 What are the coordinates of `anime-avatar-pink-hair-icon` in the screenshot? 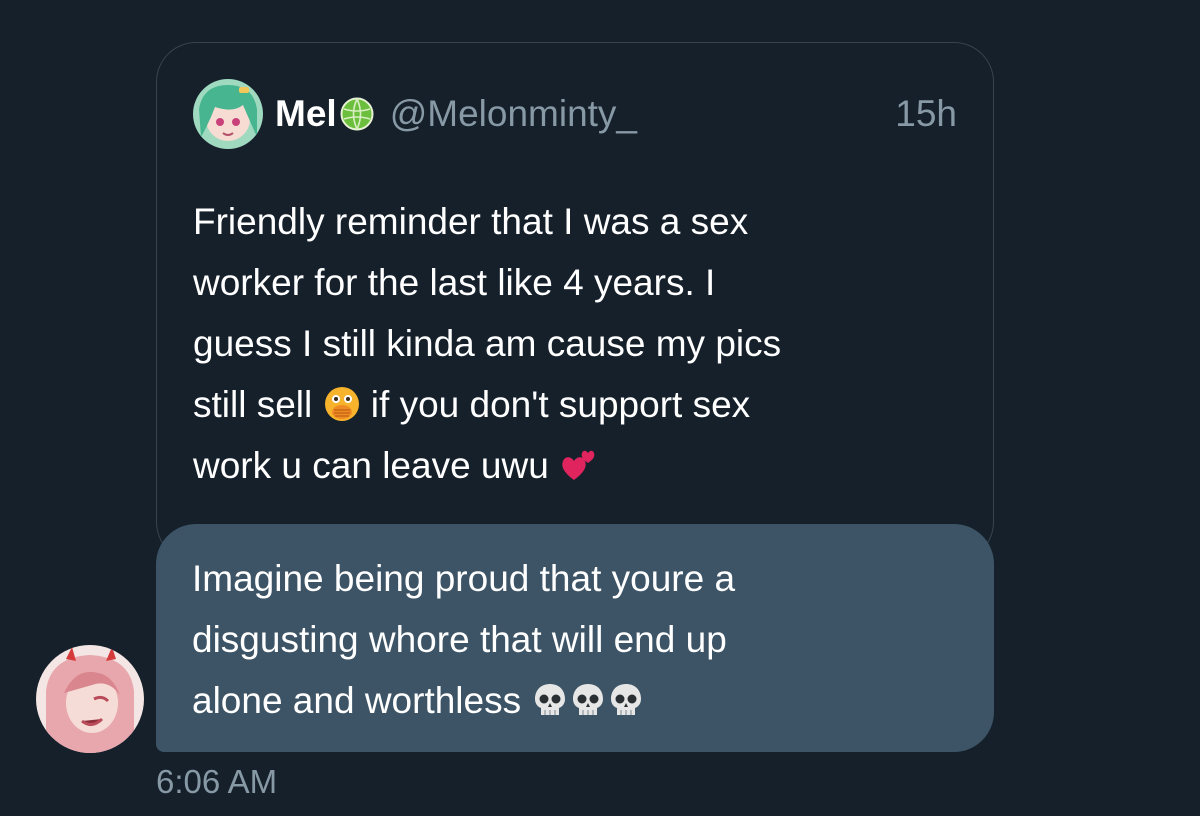 It's located at (90, 699).